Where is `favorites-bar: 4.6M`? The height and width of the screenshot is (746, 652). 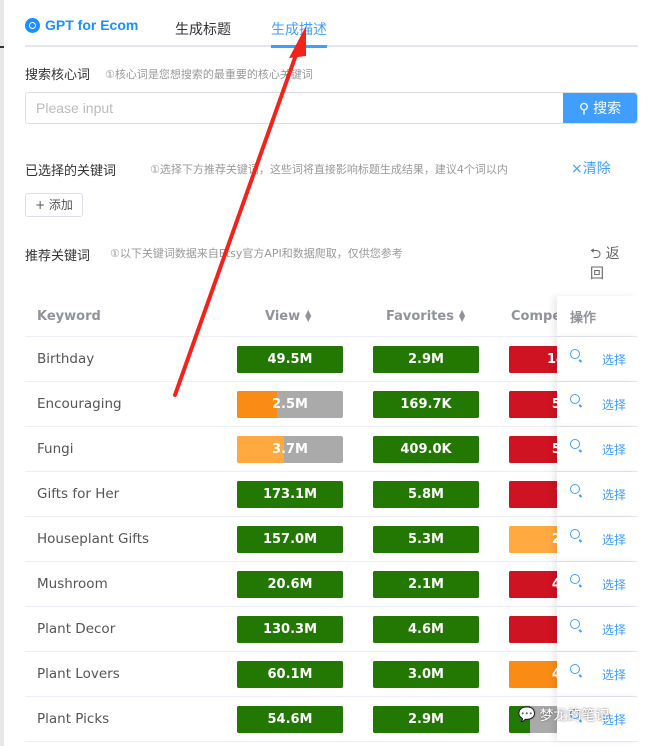
favorites-bar: 4.6M is located at coordinates (426, 629).